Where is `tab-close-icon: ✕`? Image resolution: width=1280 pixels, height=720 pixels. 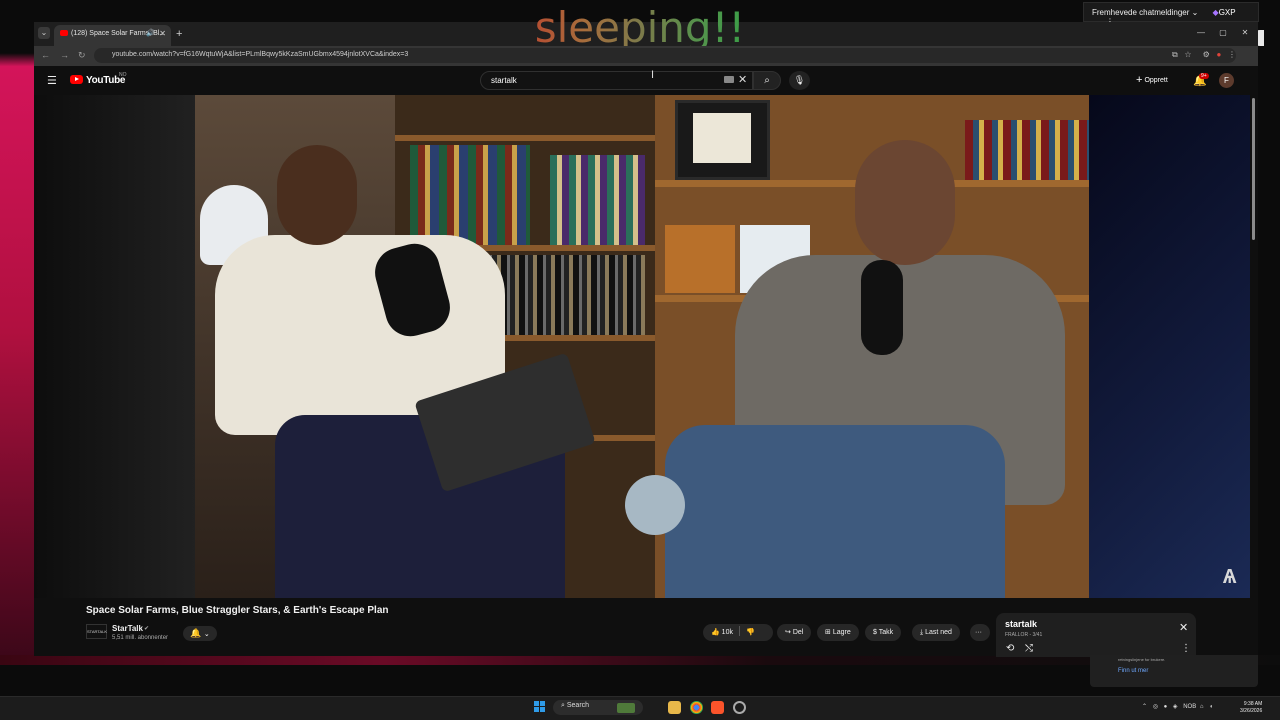 tab-close-icon: ✕ is located at coordinates (162, 33).